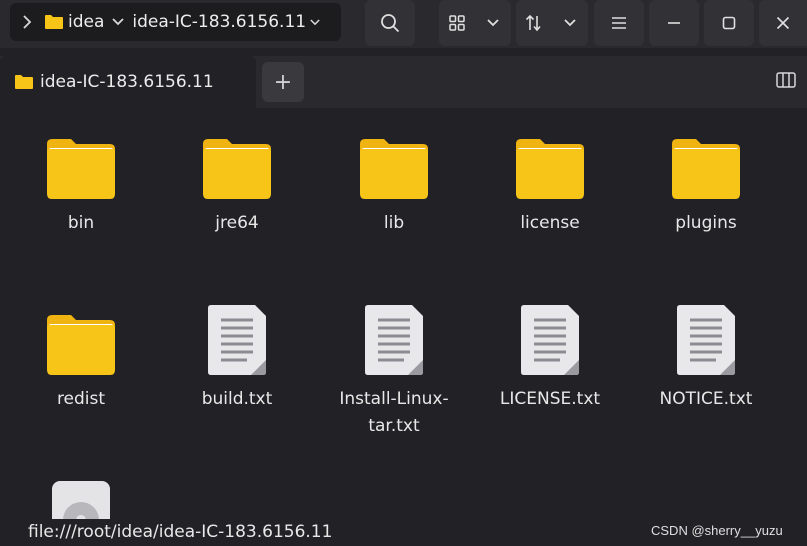  Describe the element at coordinates (394, 412) in the screenshot. I see `file-name: Install-Linux-tar.txt` at that location.